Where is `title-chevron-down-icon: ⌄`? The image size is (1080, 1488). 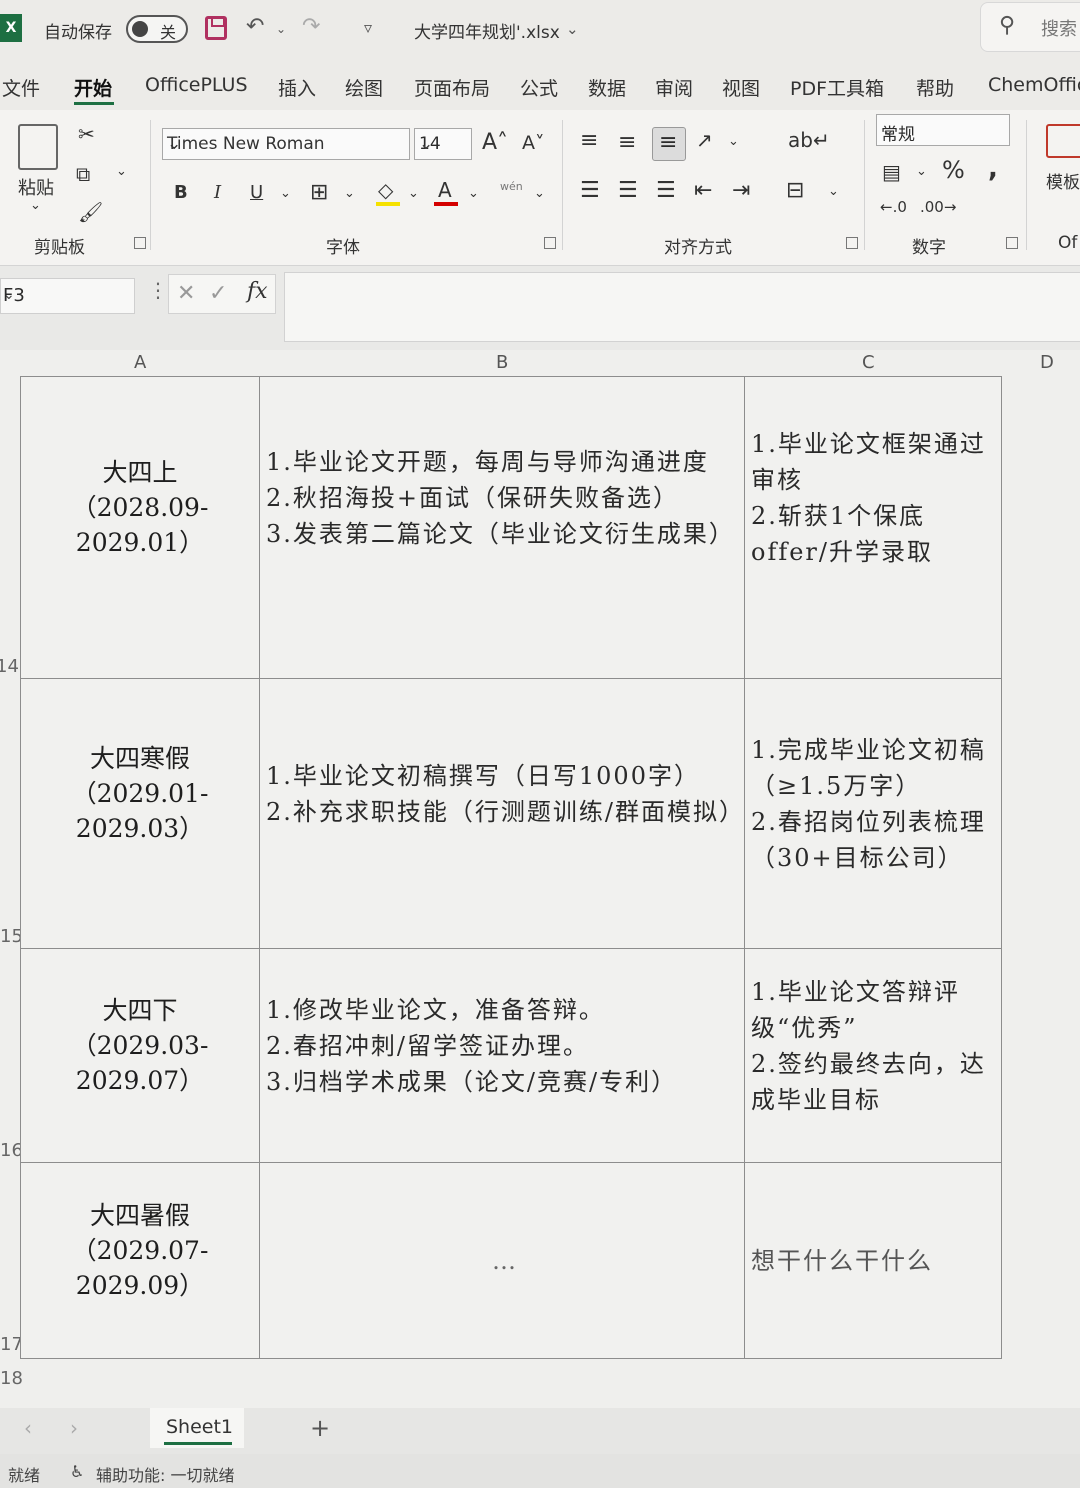
title-chevron-down-icon: ⌄ is located at coordinates (572, 29).